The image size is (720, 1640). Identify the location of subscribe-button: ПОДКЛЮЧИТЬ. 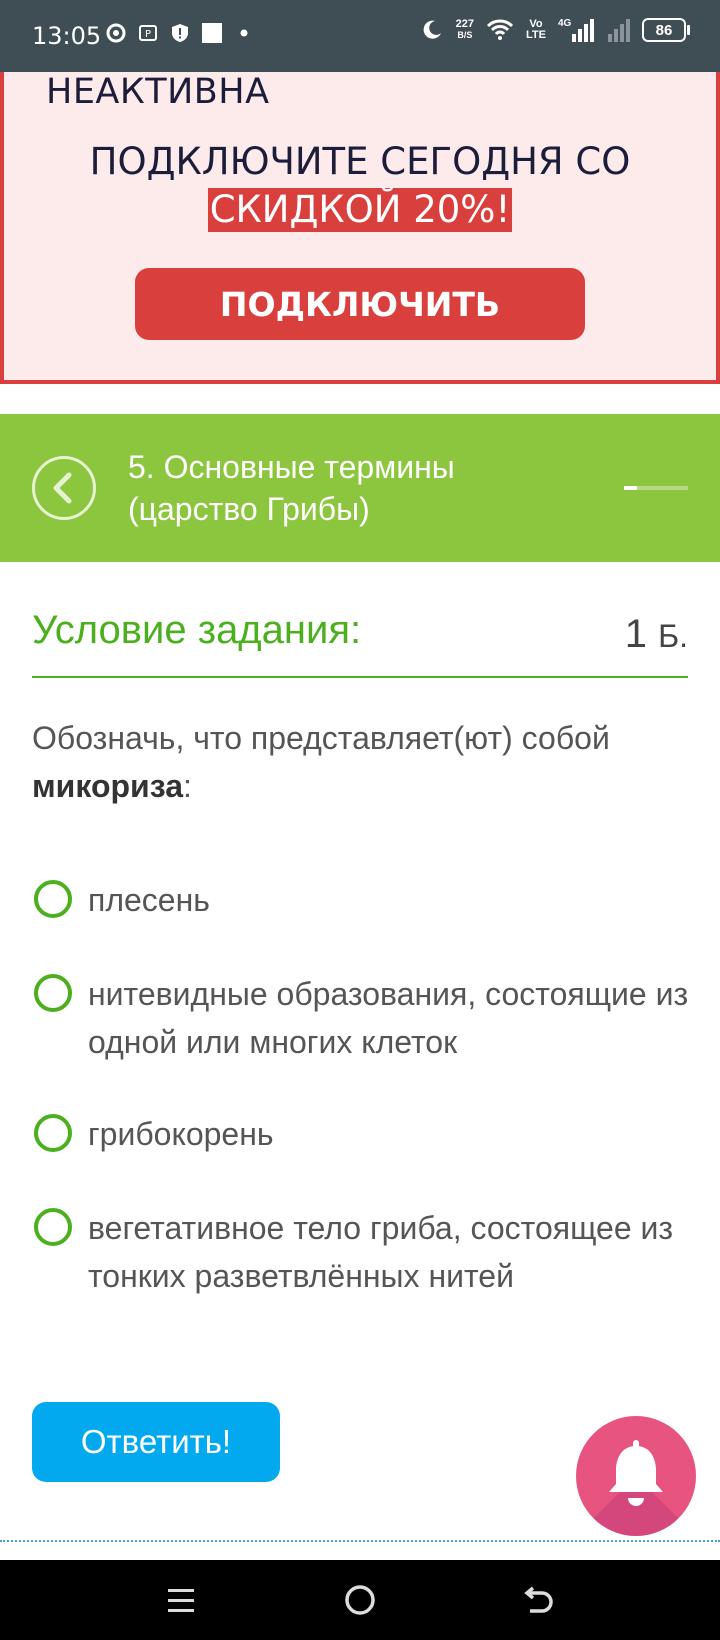
(360, 304).